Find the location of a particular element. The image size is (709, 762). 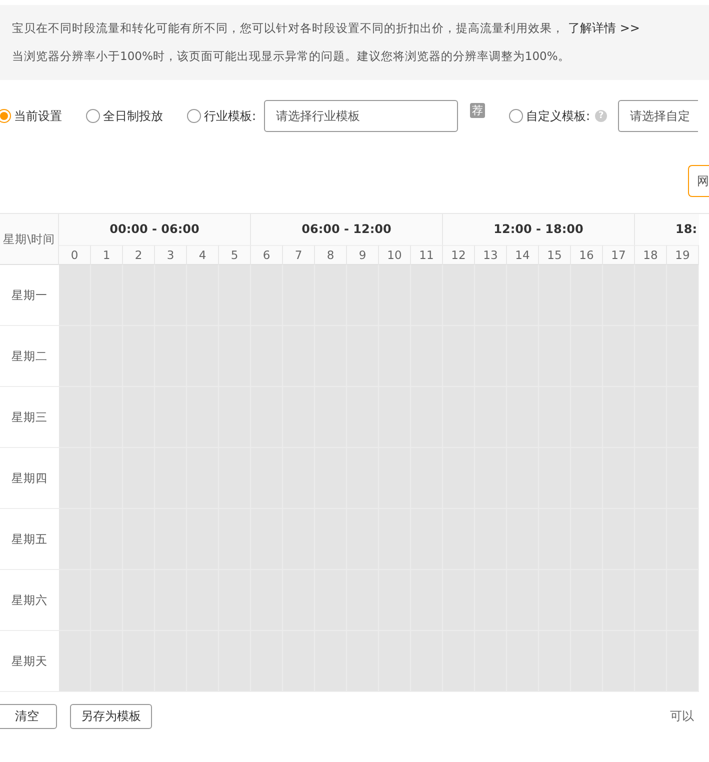

toolbar-button: 网 is located at coordinates (698, 181).